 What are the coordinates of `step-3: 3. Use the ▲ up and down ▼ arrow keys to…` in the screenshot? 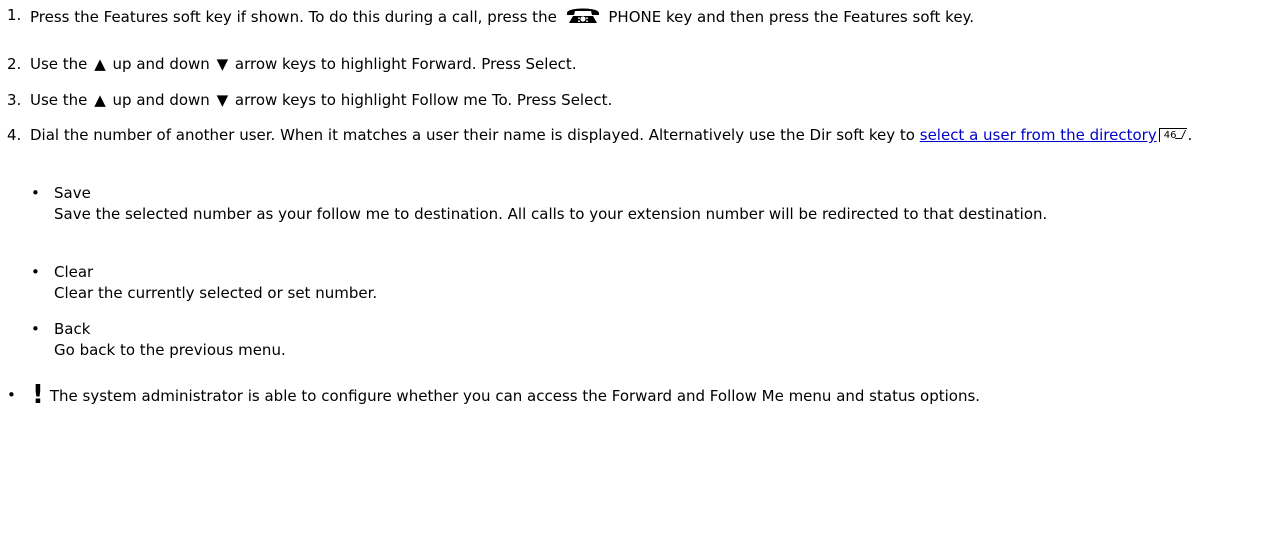 It's located at (634, 100).